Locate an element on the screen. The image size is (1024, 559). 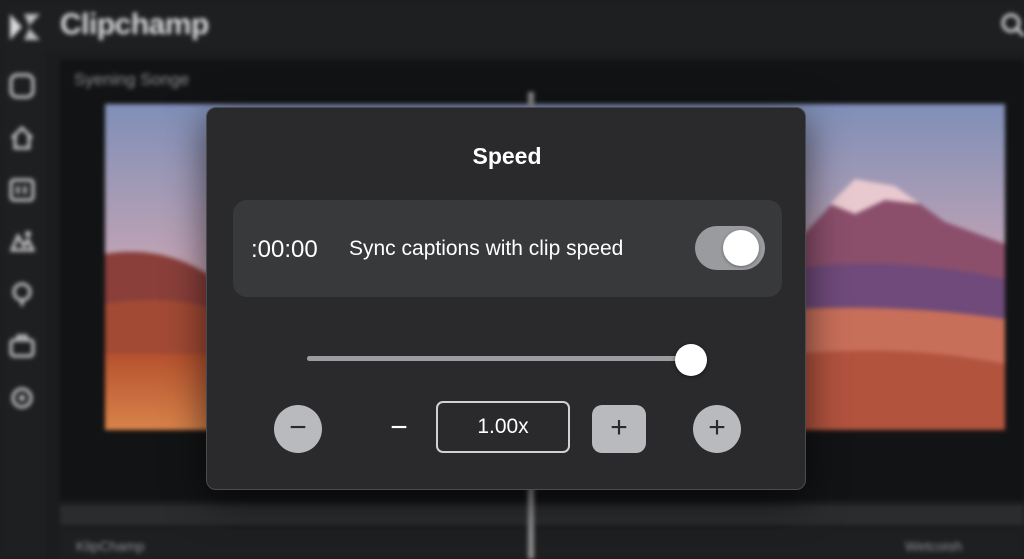
bottom-right-label: Wetcoish is located at coordinates (934, 546).